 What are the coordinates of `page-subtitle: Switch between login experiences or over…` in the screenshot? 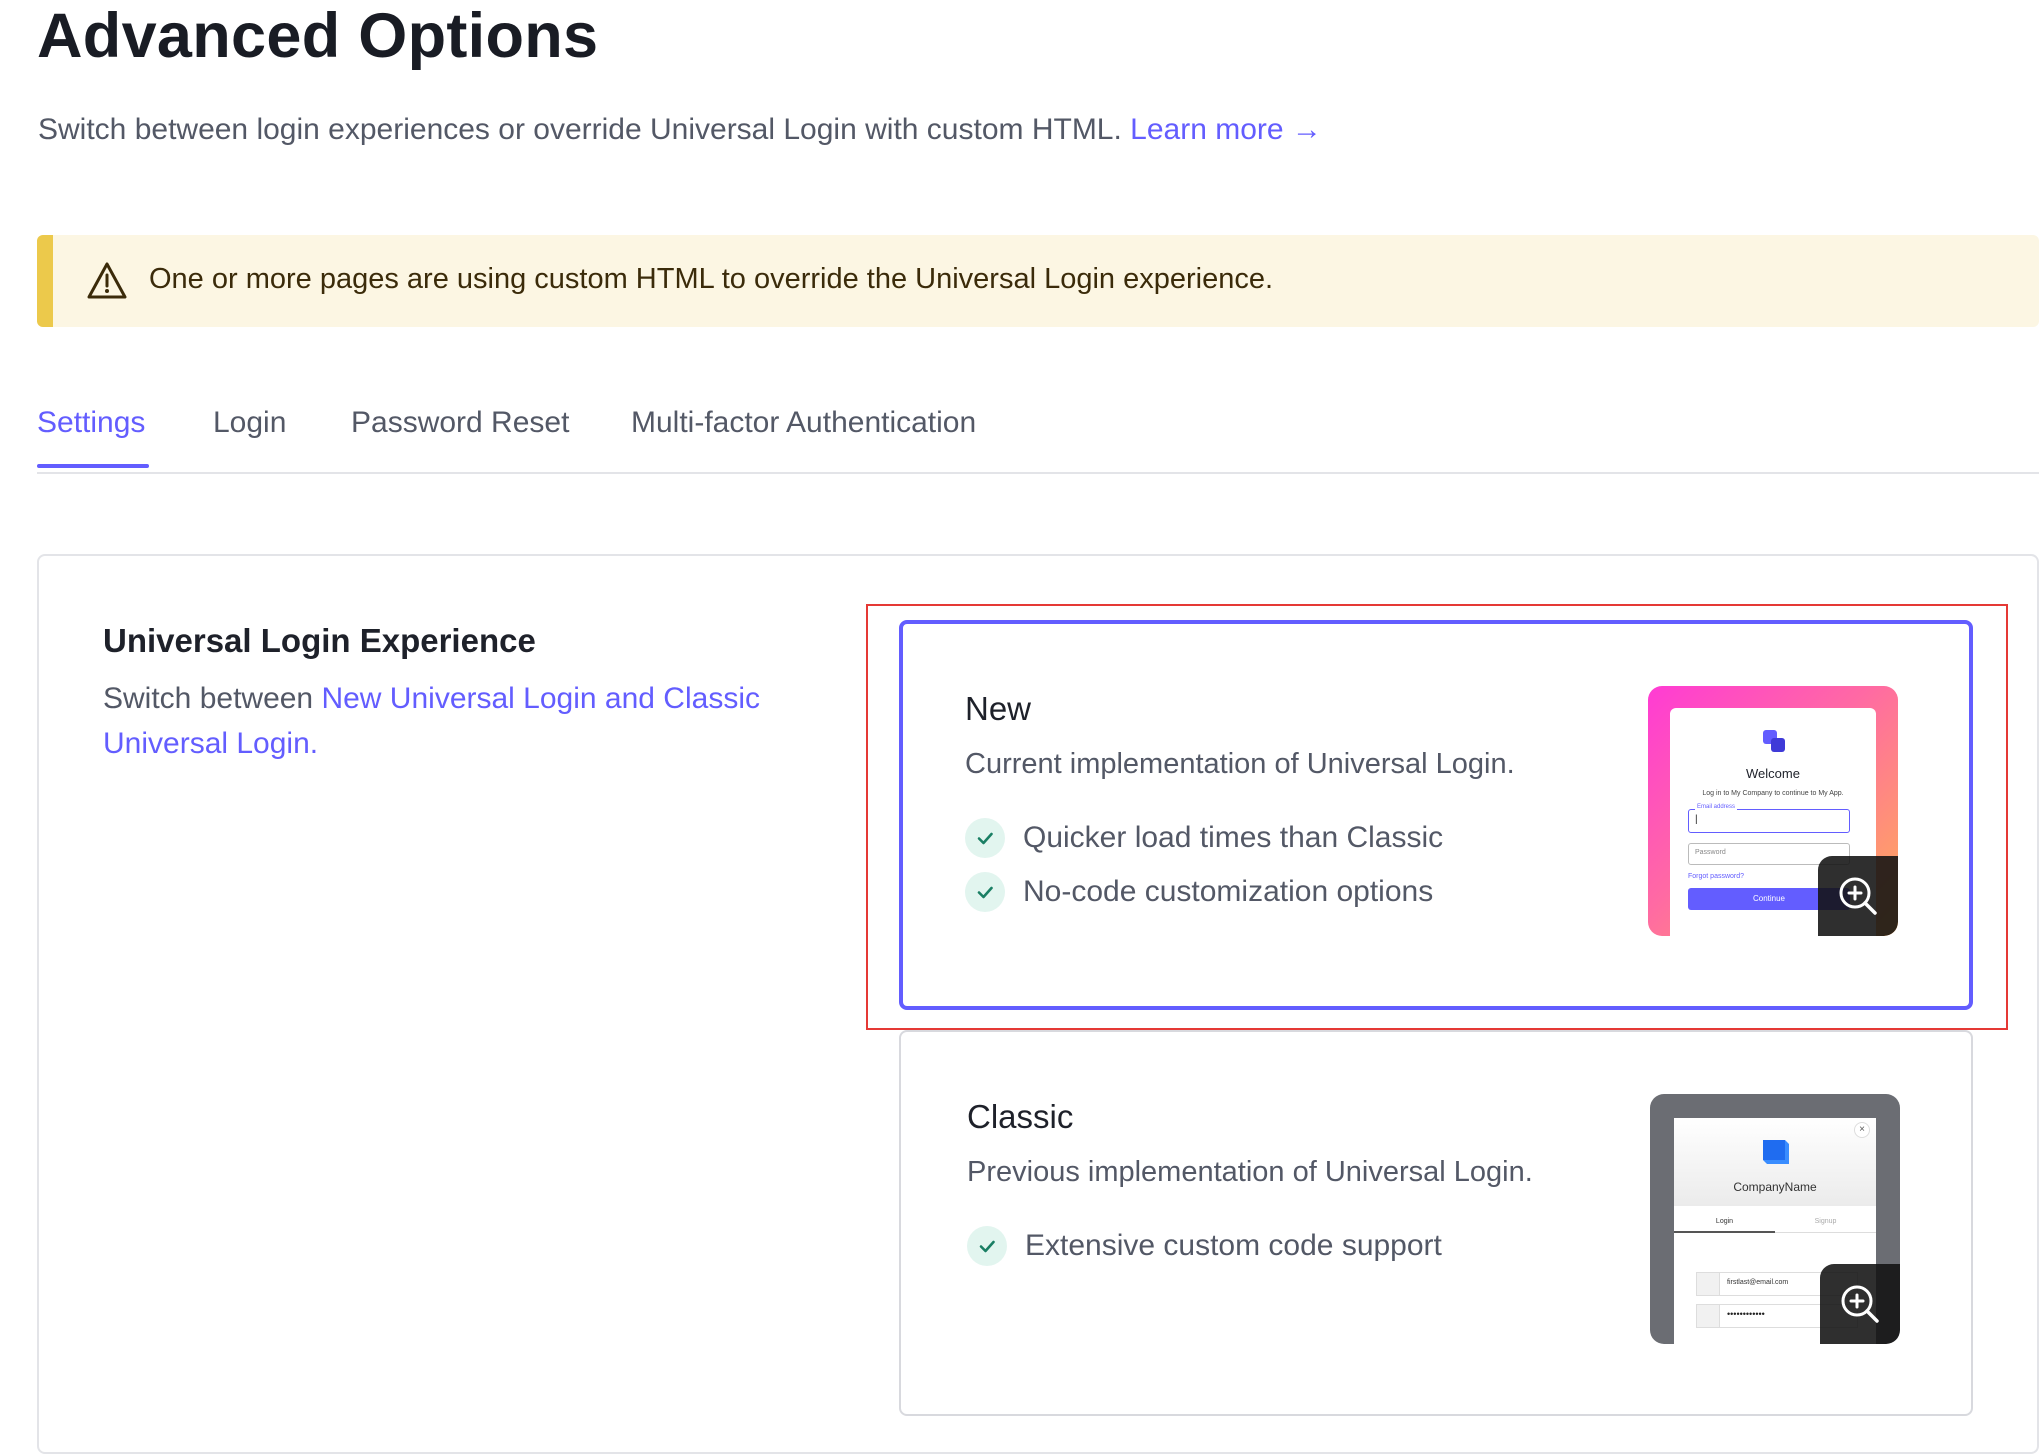 It's located at (680, 130).